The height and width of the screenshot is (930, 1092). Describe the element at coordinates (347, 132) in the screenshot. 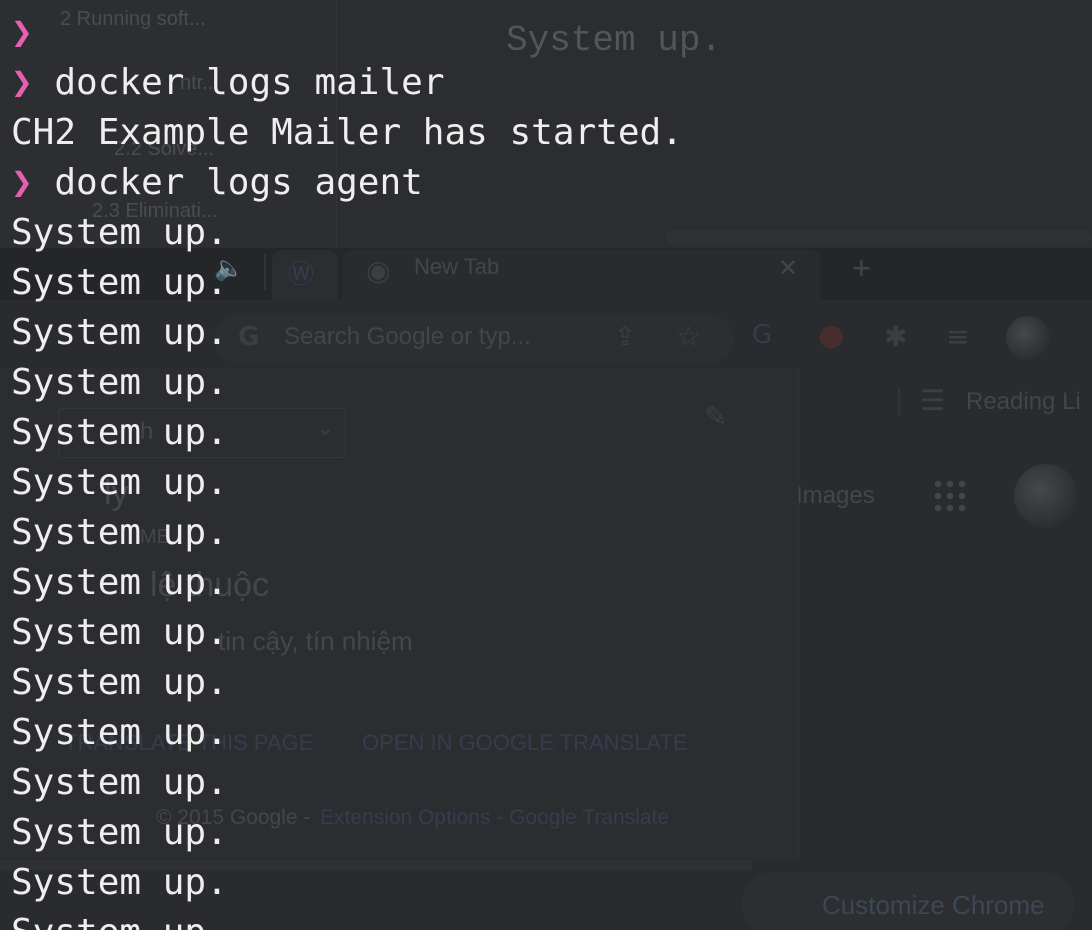

I see `terminal-output-line: CH2 Example Mailer has started.` at that location.